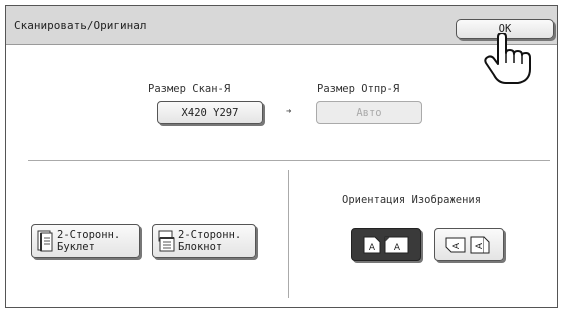  Describe the element at coordinates (289, 160) in the screenshot. I see `horizontal-divider` at that location.